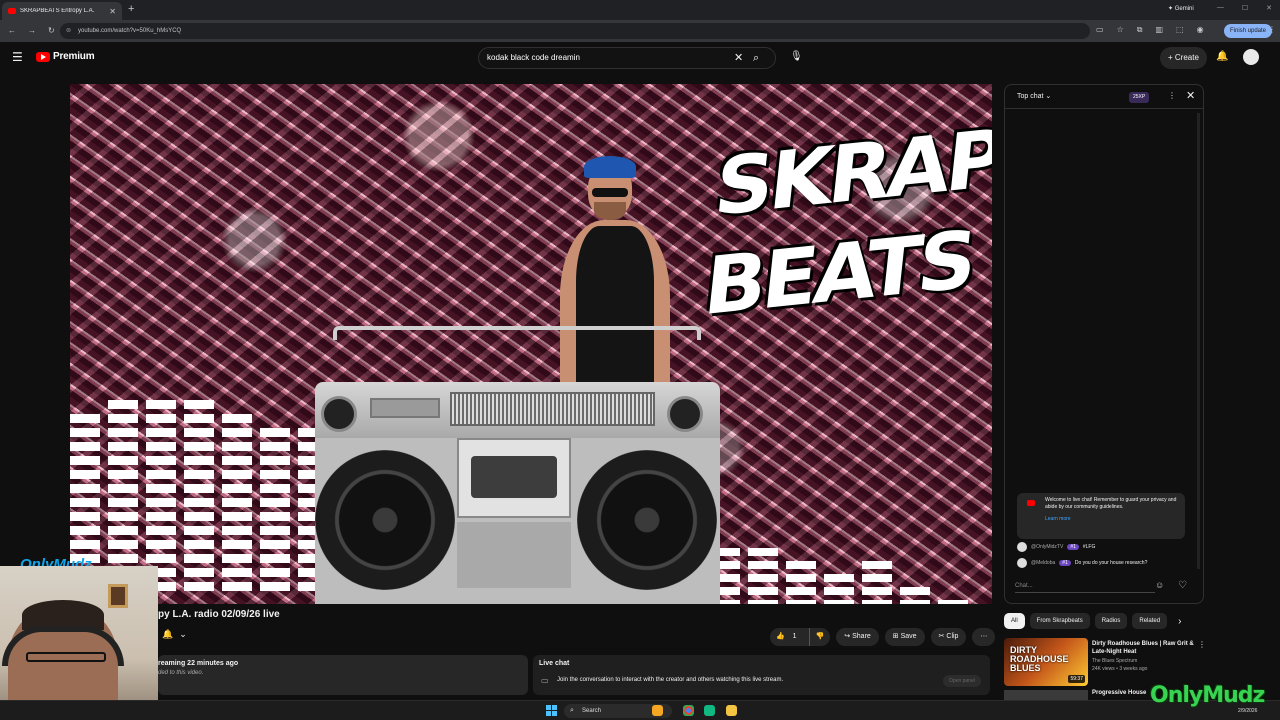  What do you see at coordinates (130, 31) in the screenshot?
I see `url-text: youtube.com/watch?v=50Ku_hMsYCQ` at bounding box center [130, 31].